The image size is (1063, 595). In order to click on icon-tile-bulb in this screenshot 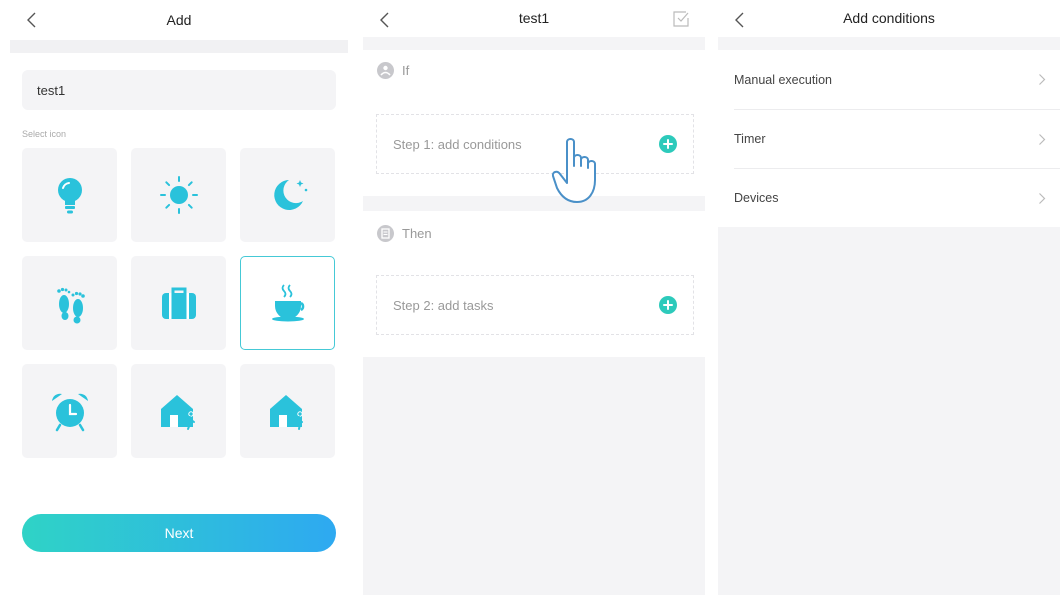, I will do `click(69, 195)`.